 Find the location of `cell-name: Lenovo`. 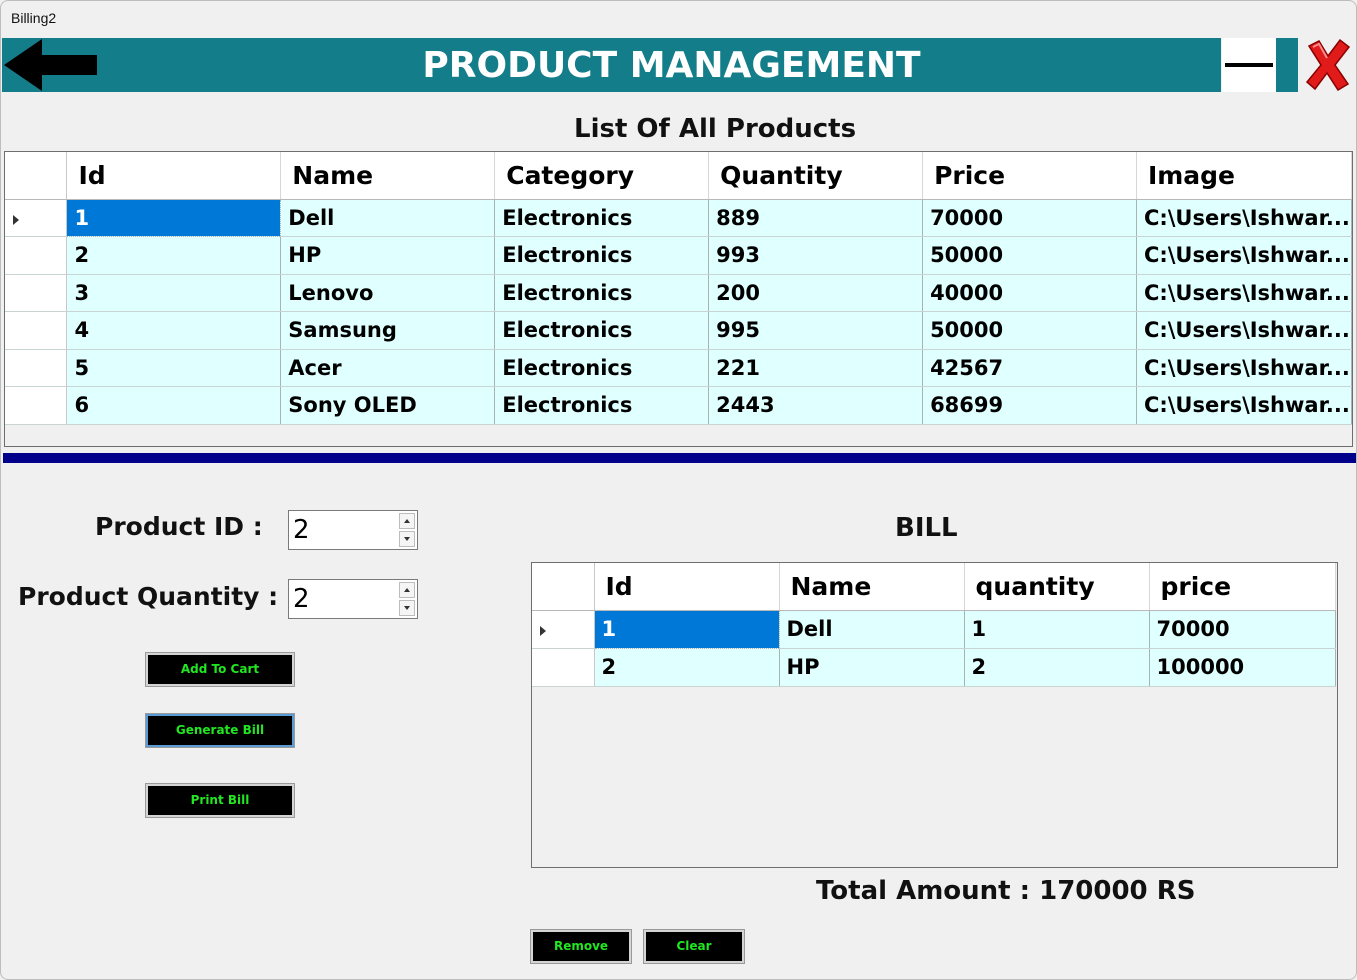

cell-name: Lenovo is located at coordinates (388, 293).